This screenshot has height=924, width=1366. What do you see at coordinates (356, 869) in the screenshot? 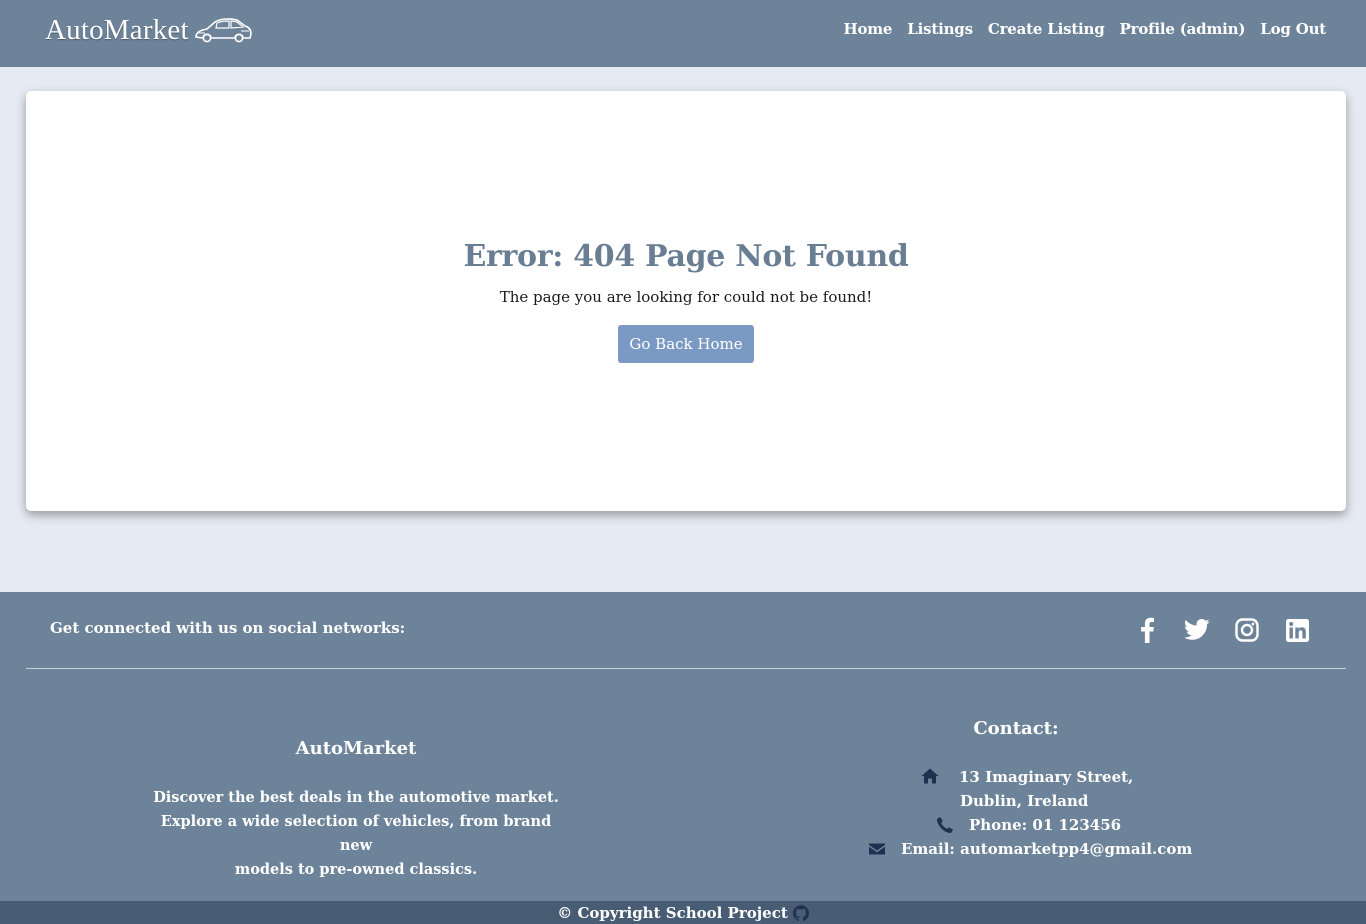
I see `about-line: models to pre-owned classics.` at bounding box center [356, 869].